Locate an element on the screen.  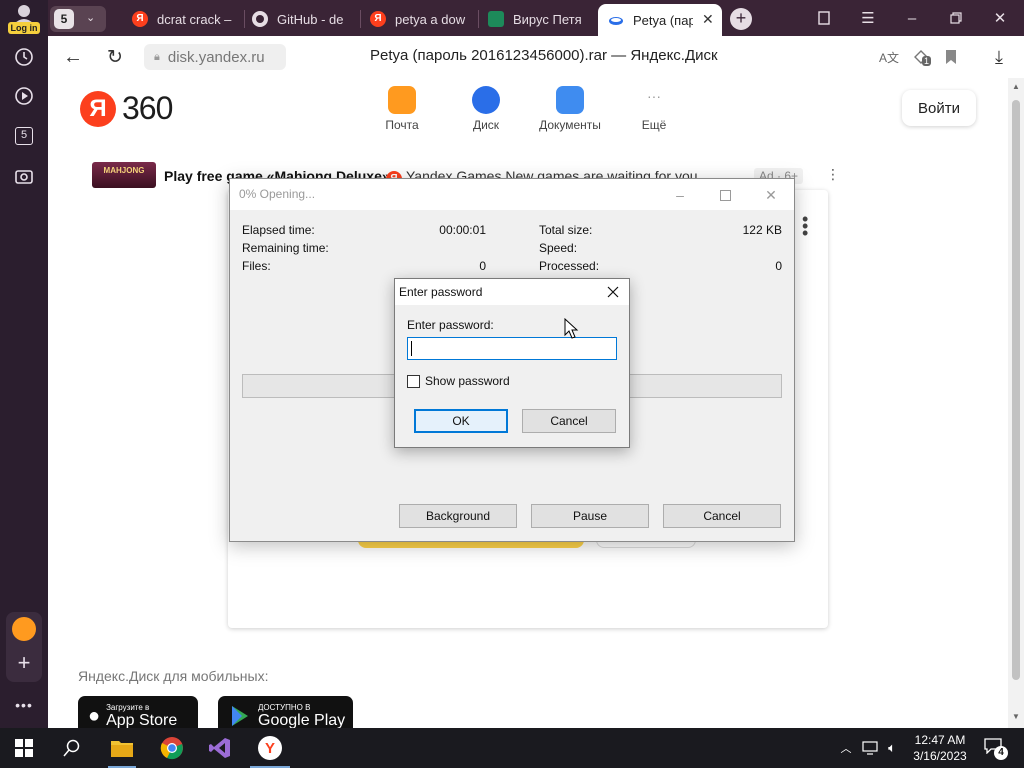
files-value: 0 is located at coordinates (482, 266).